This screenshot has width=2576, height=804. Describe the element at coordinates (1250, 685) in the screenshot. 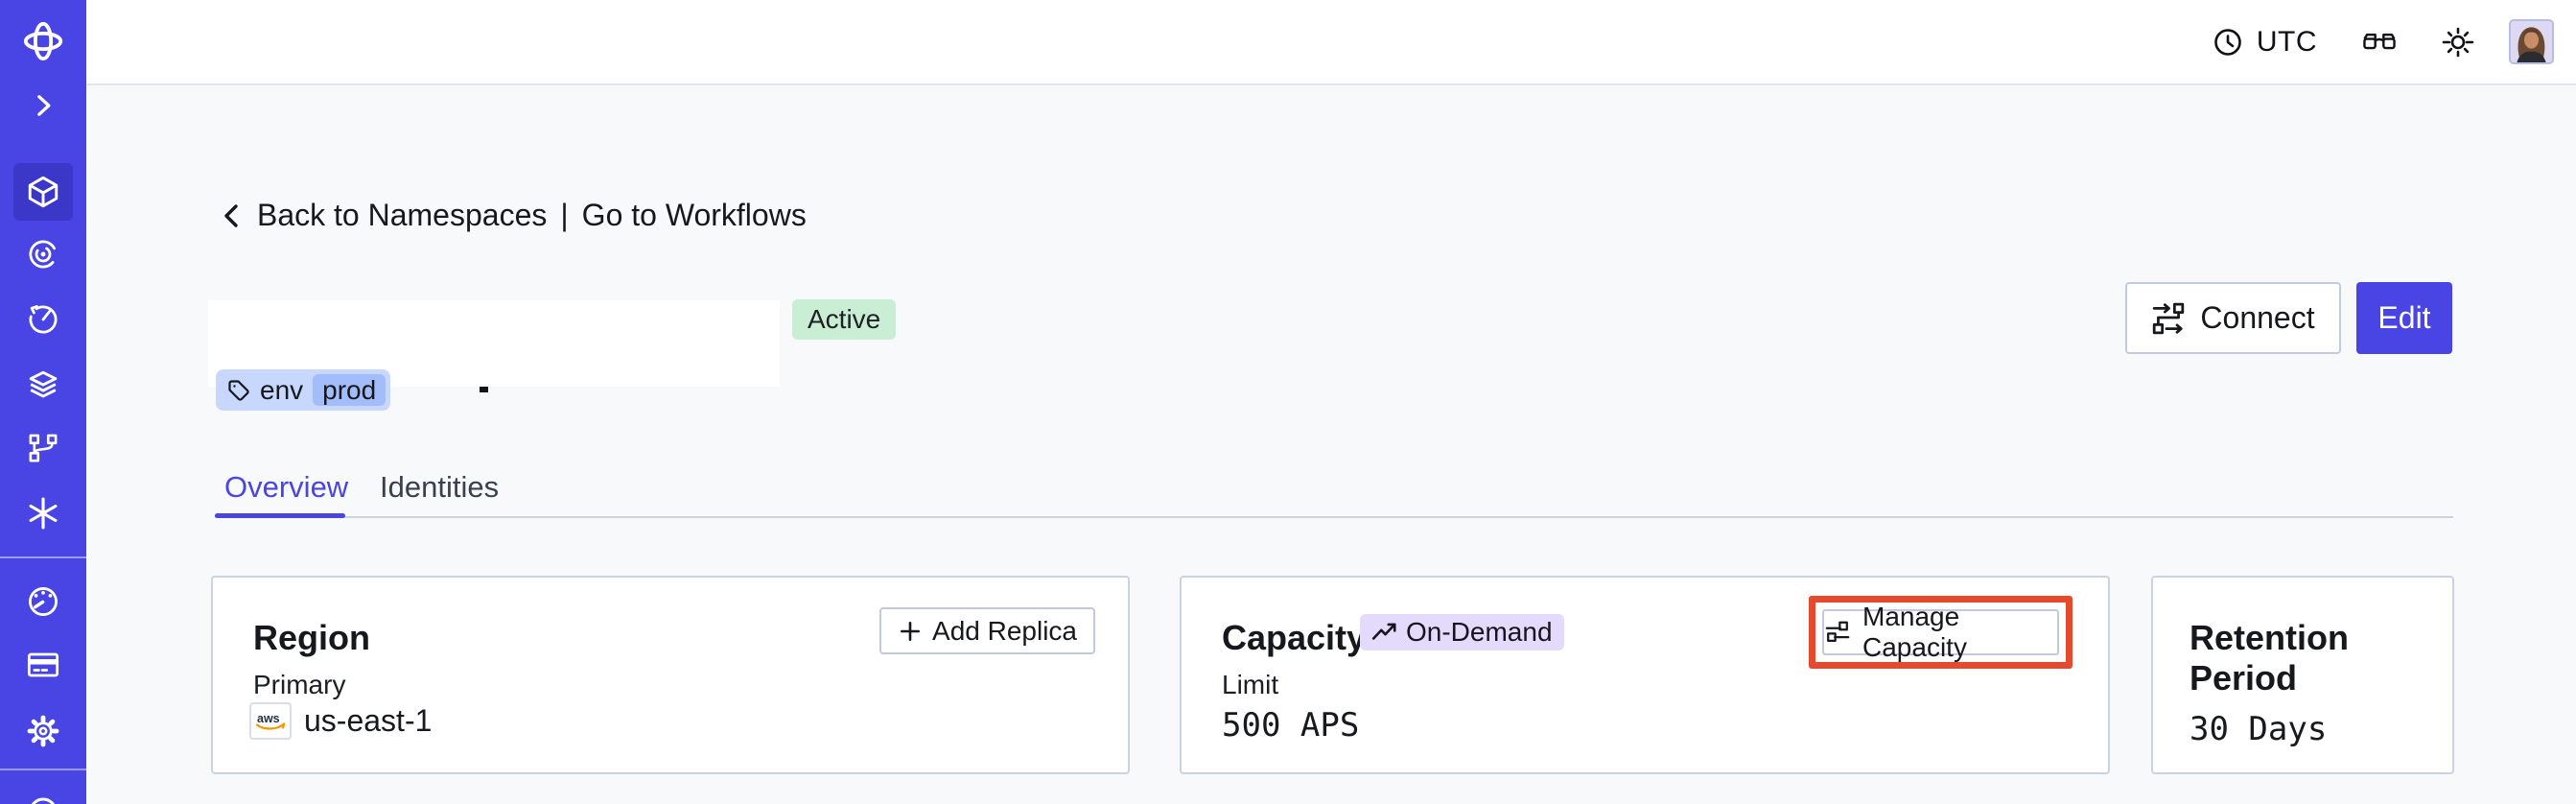

I see `limit-label: Limit` at that location.